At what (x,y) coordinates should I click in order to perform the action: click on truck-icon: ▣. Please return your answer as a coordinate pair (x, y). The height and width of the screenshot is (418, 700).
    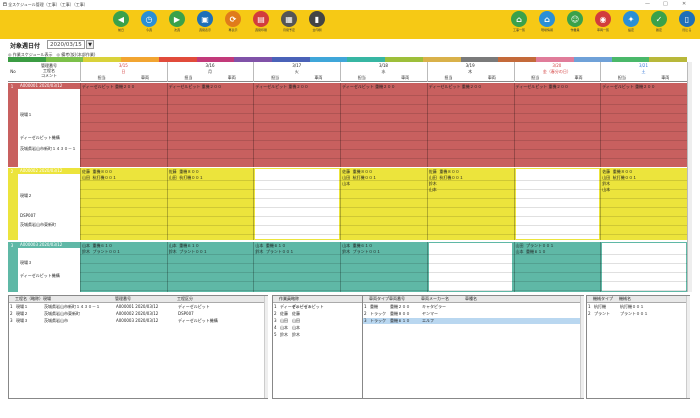
    Looking at the image, I should click on (205, 19).